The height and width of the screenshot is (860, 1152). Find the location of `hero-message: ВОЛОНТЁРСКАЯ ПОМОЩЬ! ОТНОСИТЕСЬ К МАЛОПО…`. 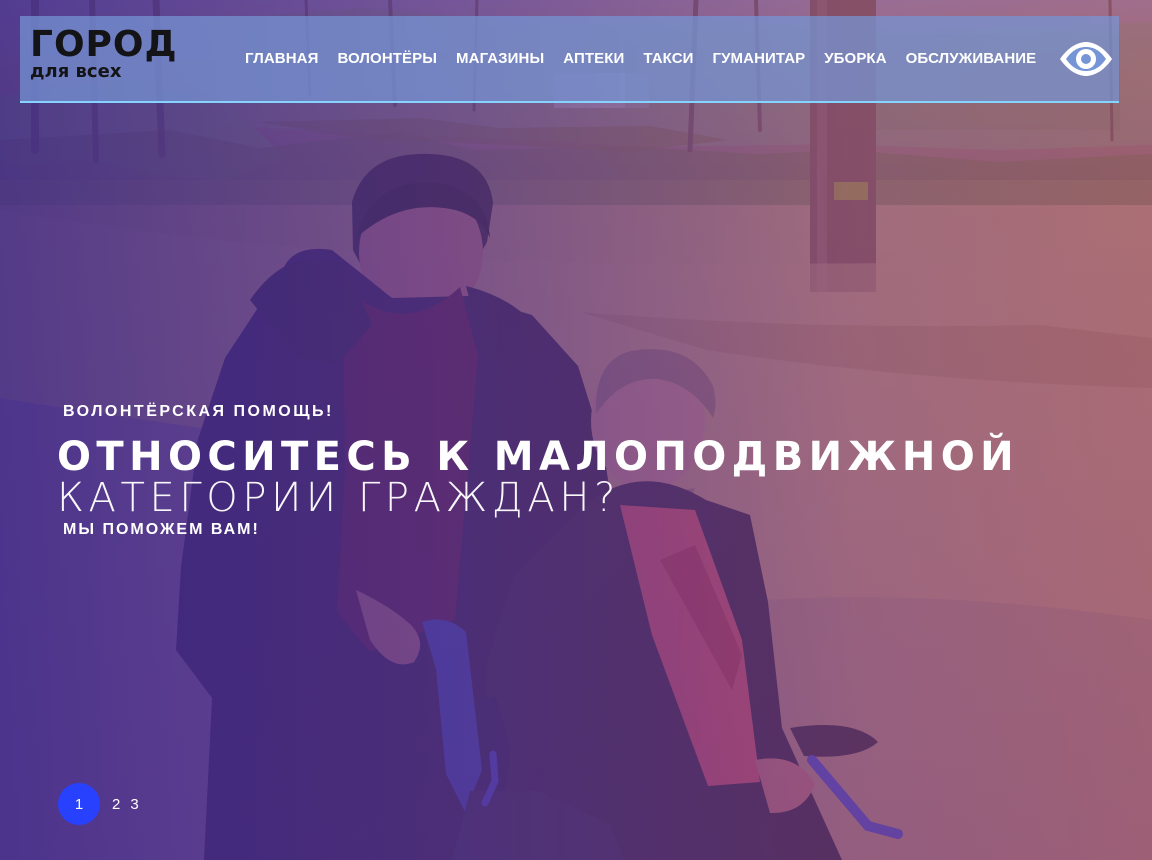

hero-message: ВОЛОНТЁРСКАЯ ПОМОЩЬ! ОТНОСИТЕСЬ К МАЛОПО… is located at coordinates (538, 471).